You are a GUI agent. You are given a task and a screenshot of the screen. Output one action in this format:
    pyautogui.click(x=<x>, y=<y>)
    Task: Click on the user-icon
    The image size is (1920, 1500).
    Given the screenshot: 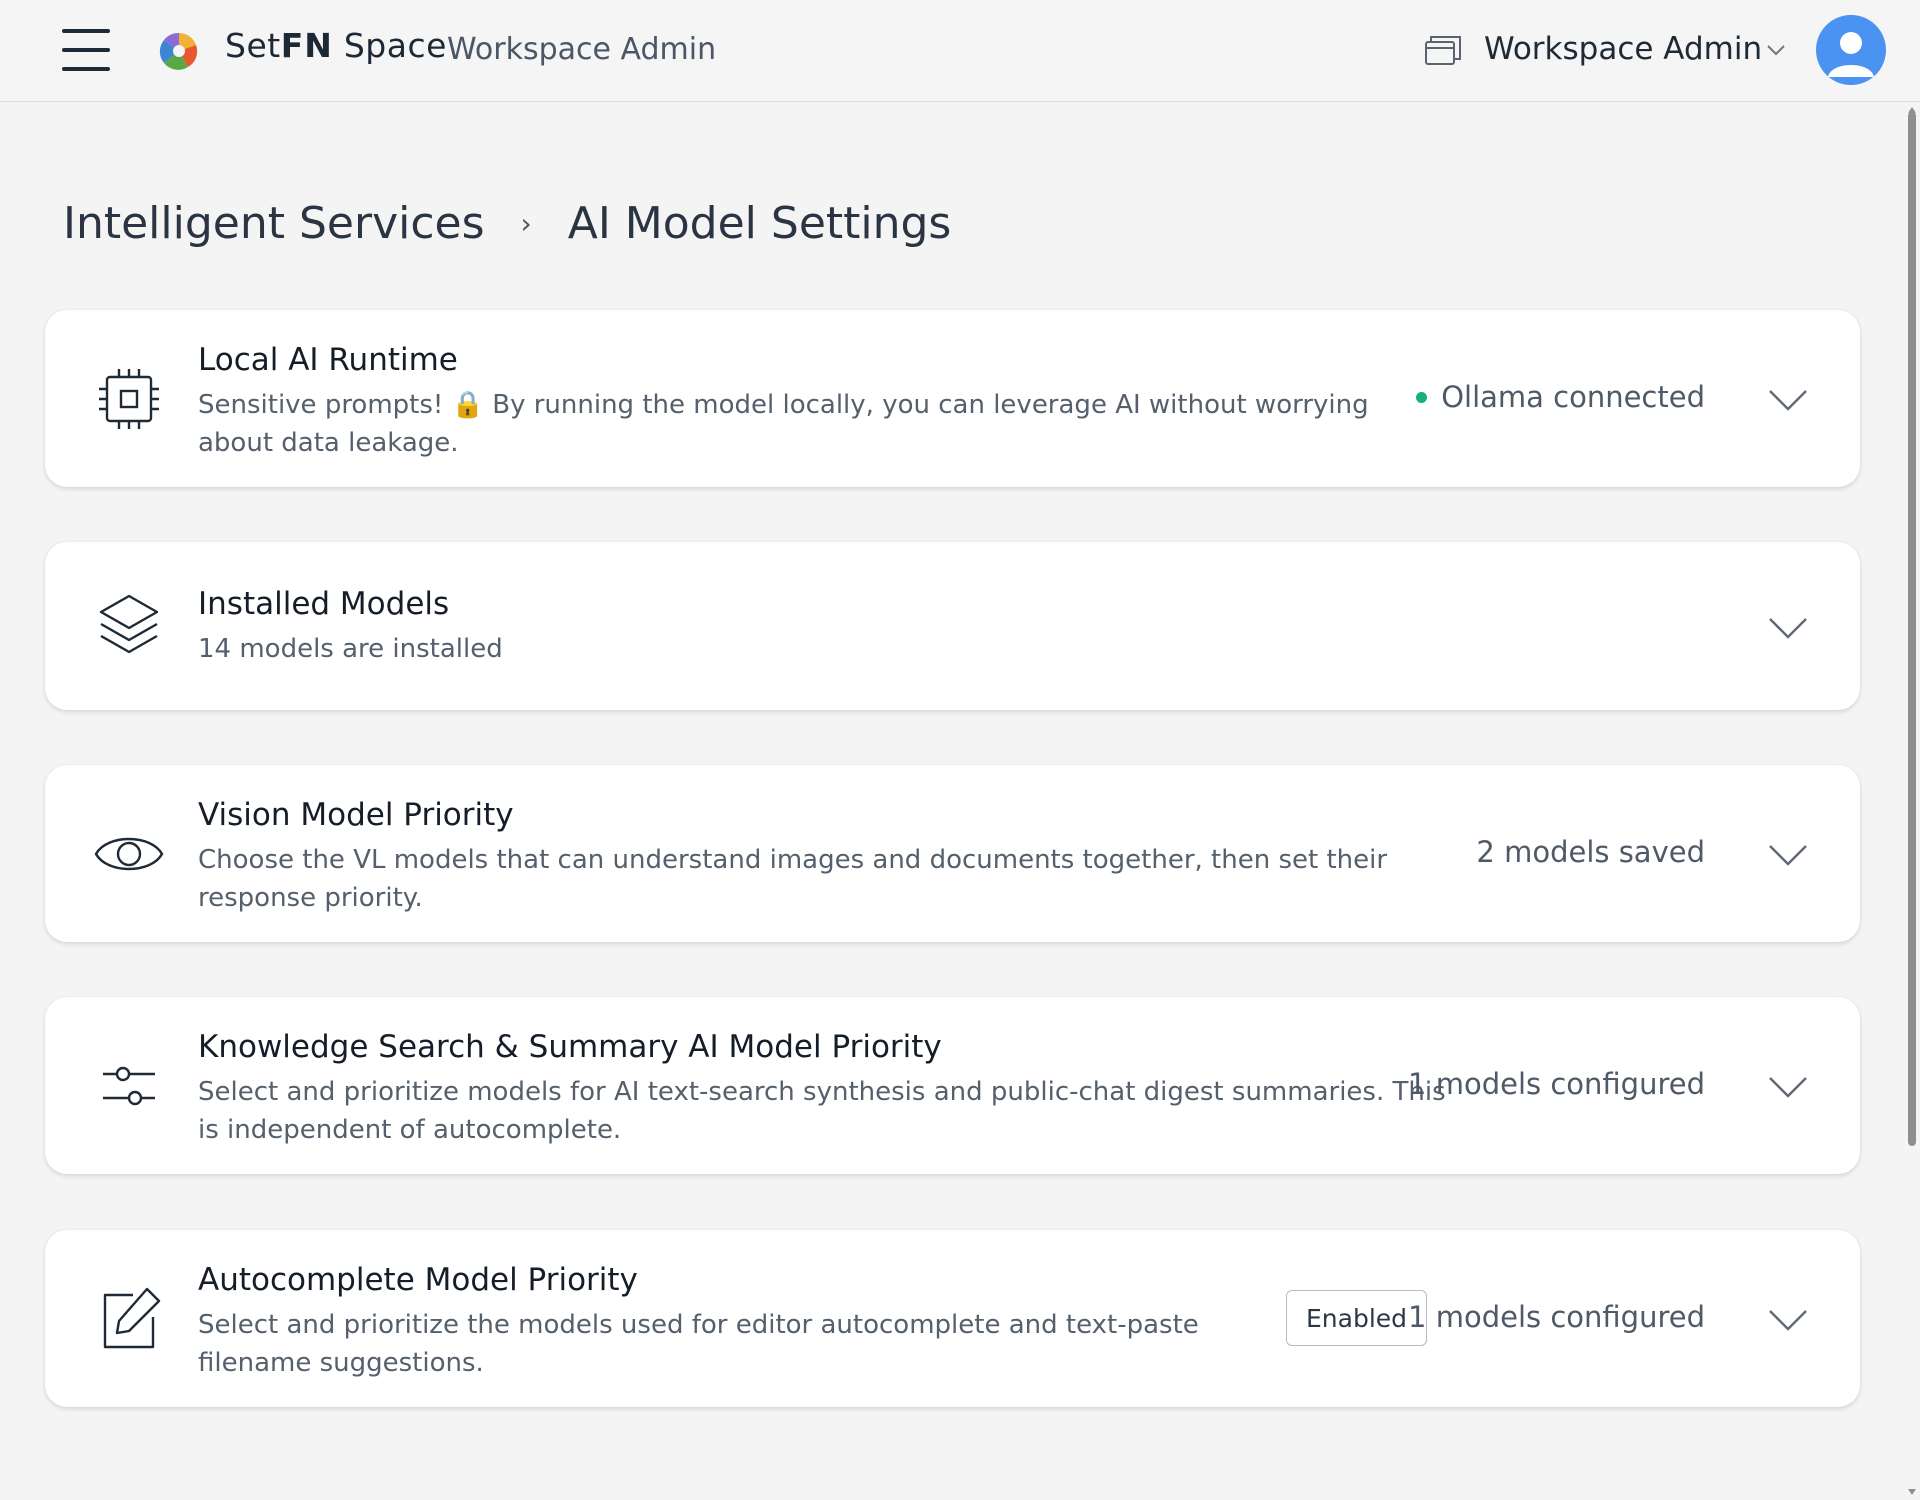 What is the action you would take?
    pyautogui.click(x=1851, y=54)
    